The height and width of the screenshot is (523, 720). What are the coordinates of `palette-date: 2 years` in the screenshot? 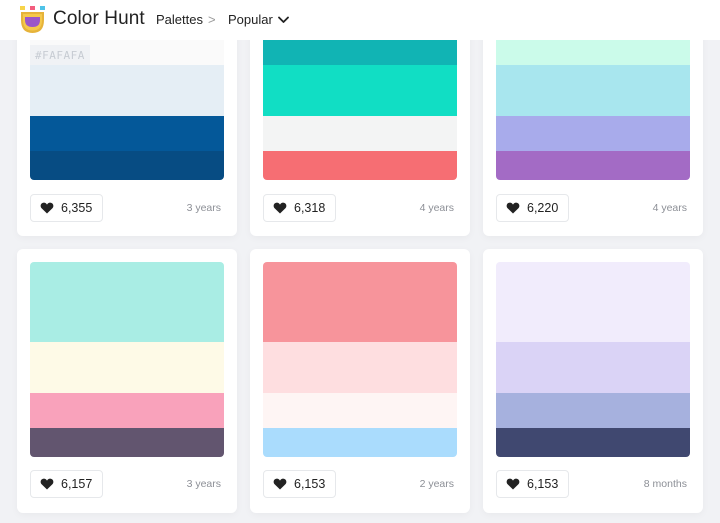 It's located at (436, 484).